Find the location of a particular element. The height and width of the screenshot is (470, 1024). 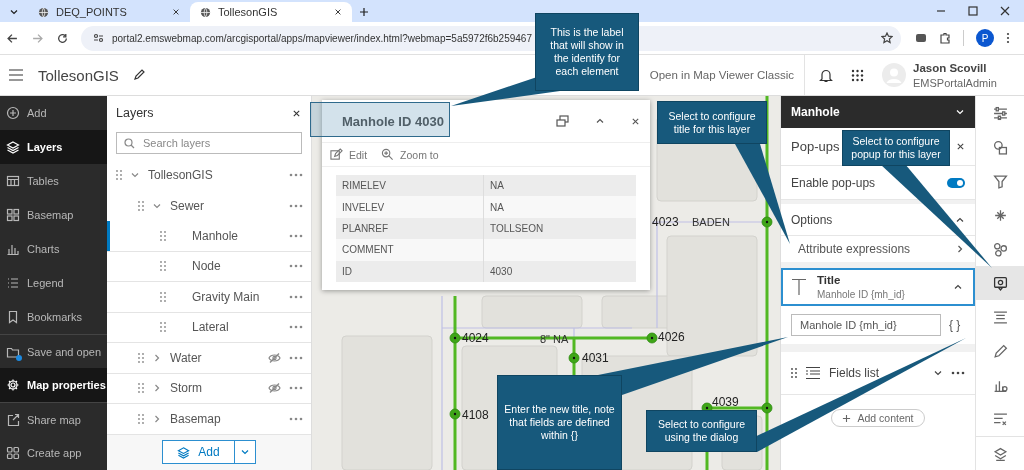

sparkle-icon is located at coordinates (1000, 215).